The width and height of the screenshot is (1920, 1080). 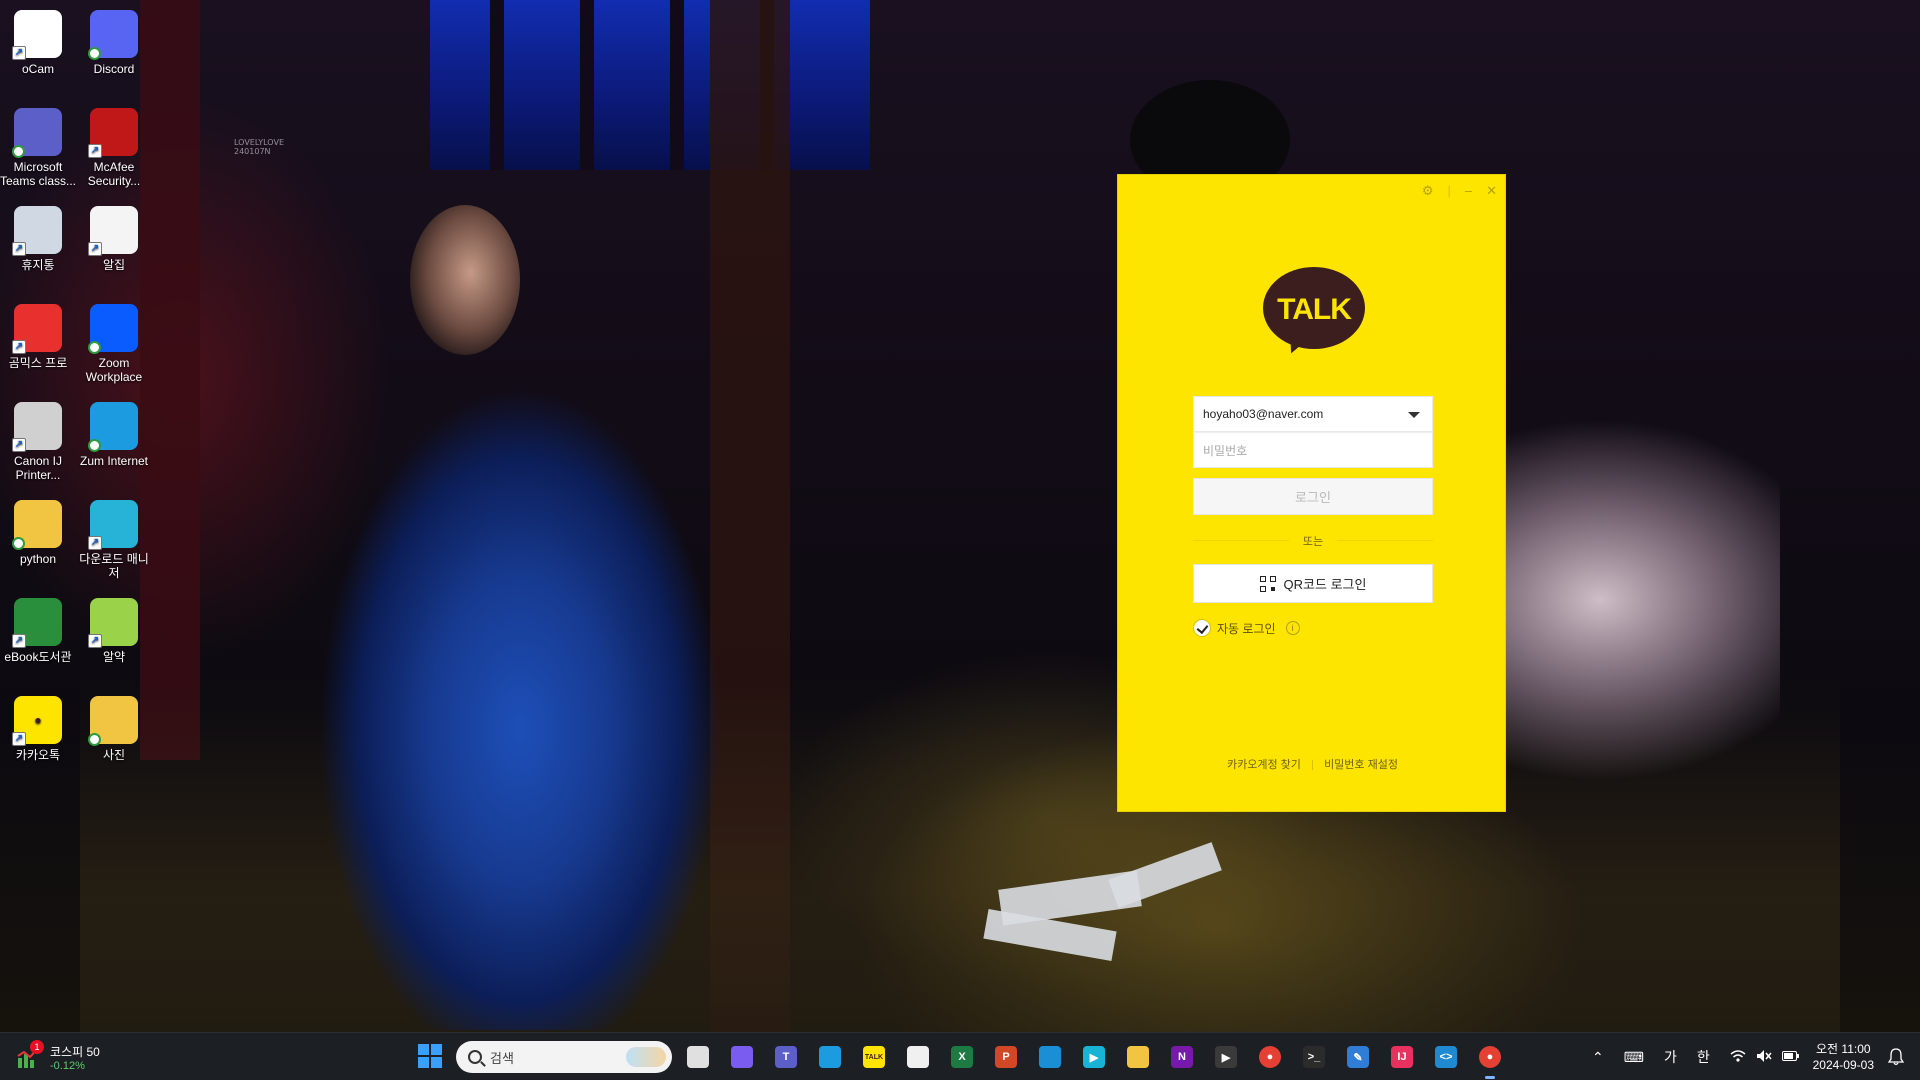 I want to click on desktop-icon: ↗ eBook도서관, so click(x=39, y=631).